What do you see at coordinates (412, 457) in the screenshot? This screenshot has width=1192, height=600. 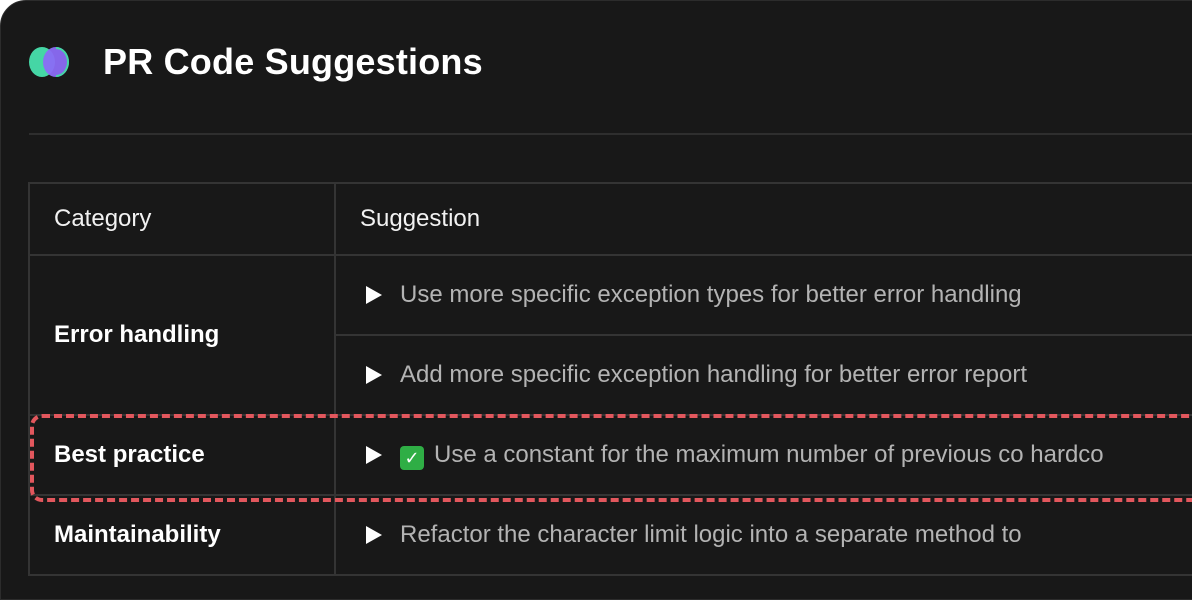 I see `check-mark-icon: ✓` at bounding box center [412, 457].